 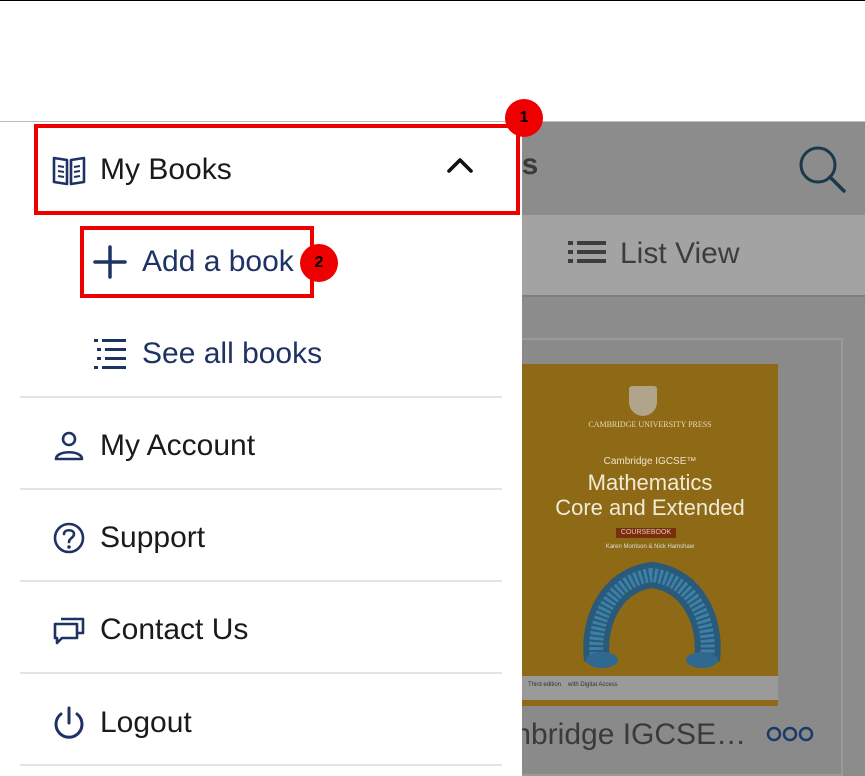 What do you see at coordinates (680, 253) in the screenshot?
I see `list-view-label: List View` at bounding box center [680, 253].